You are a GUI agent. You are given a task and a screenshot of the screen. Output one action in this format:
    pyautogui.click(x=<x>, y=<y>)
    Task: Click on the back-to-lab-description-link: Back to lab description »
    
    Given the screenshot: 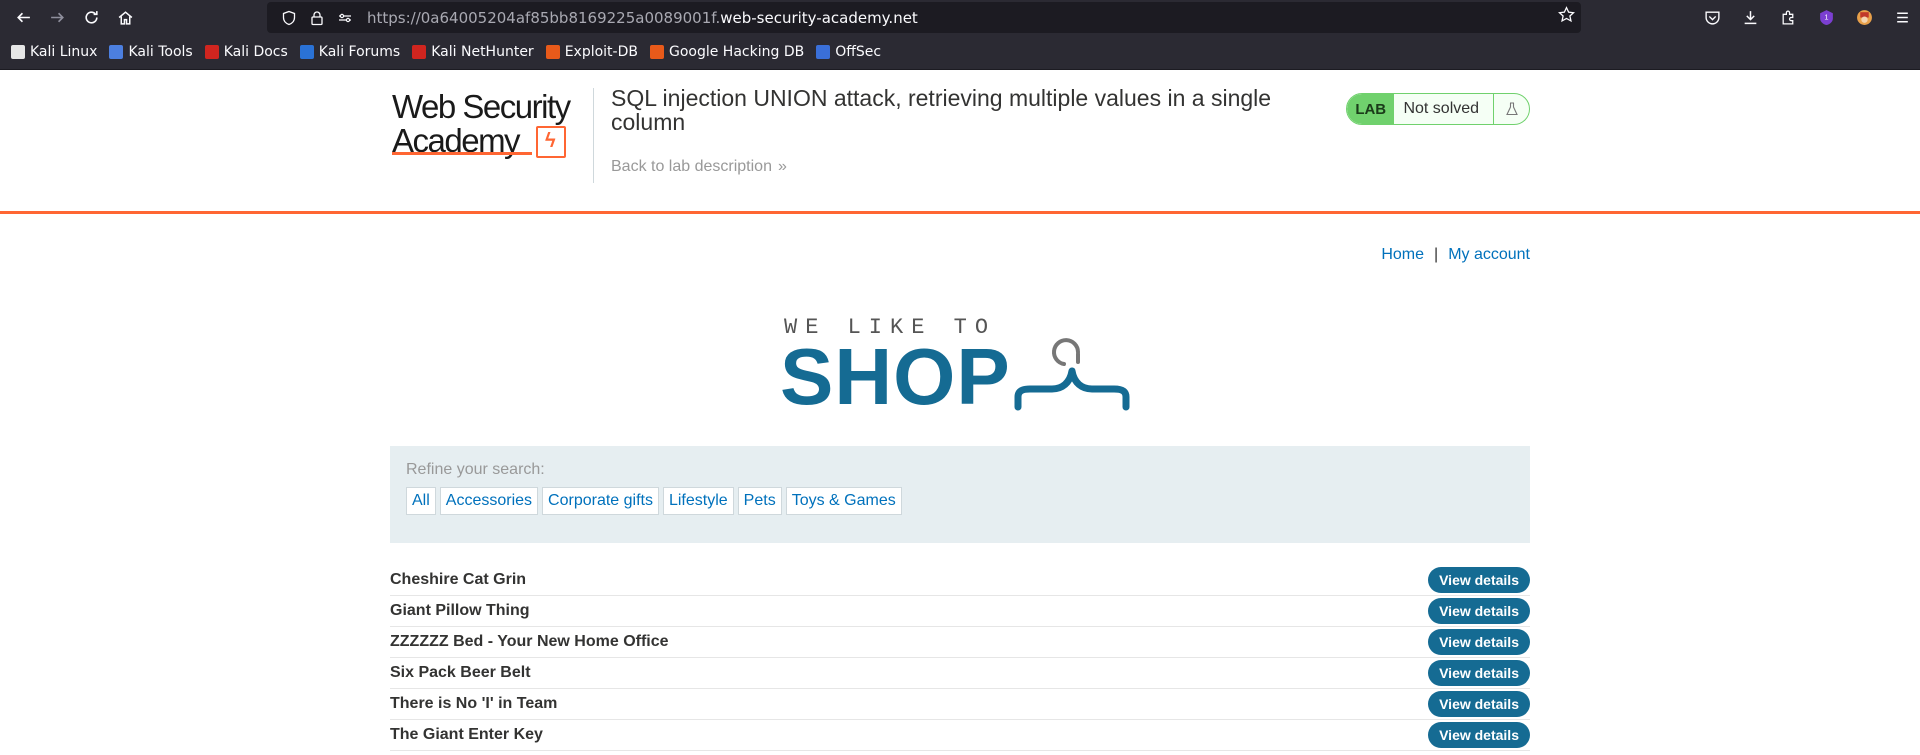 What is the action you would take?
    pyautogui.click(x=699, y=167)
    